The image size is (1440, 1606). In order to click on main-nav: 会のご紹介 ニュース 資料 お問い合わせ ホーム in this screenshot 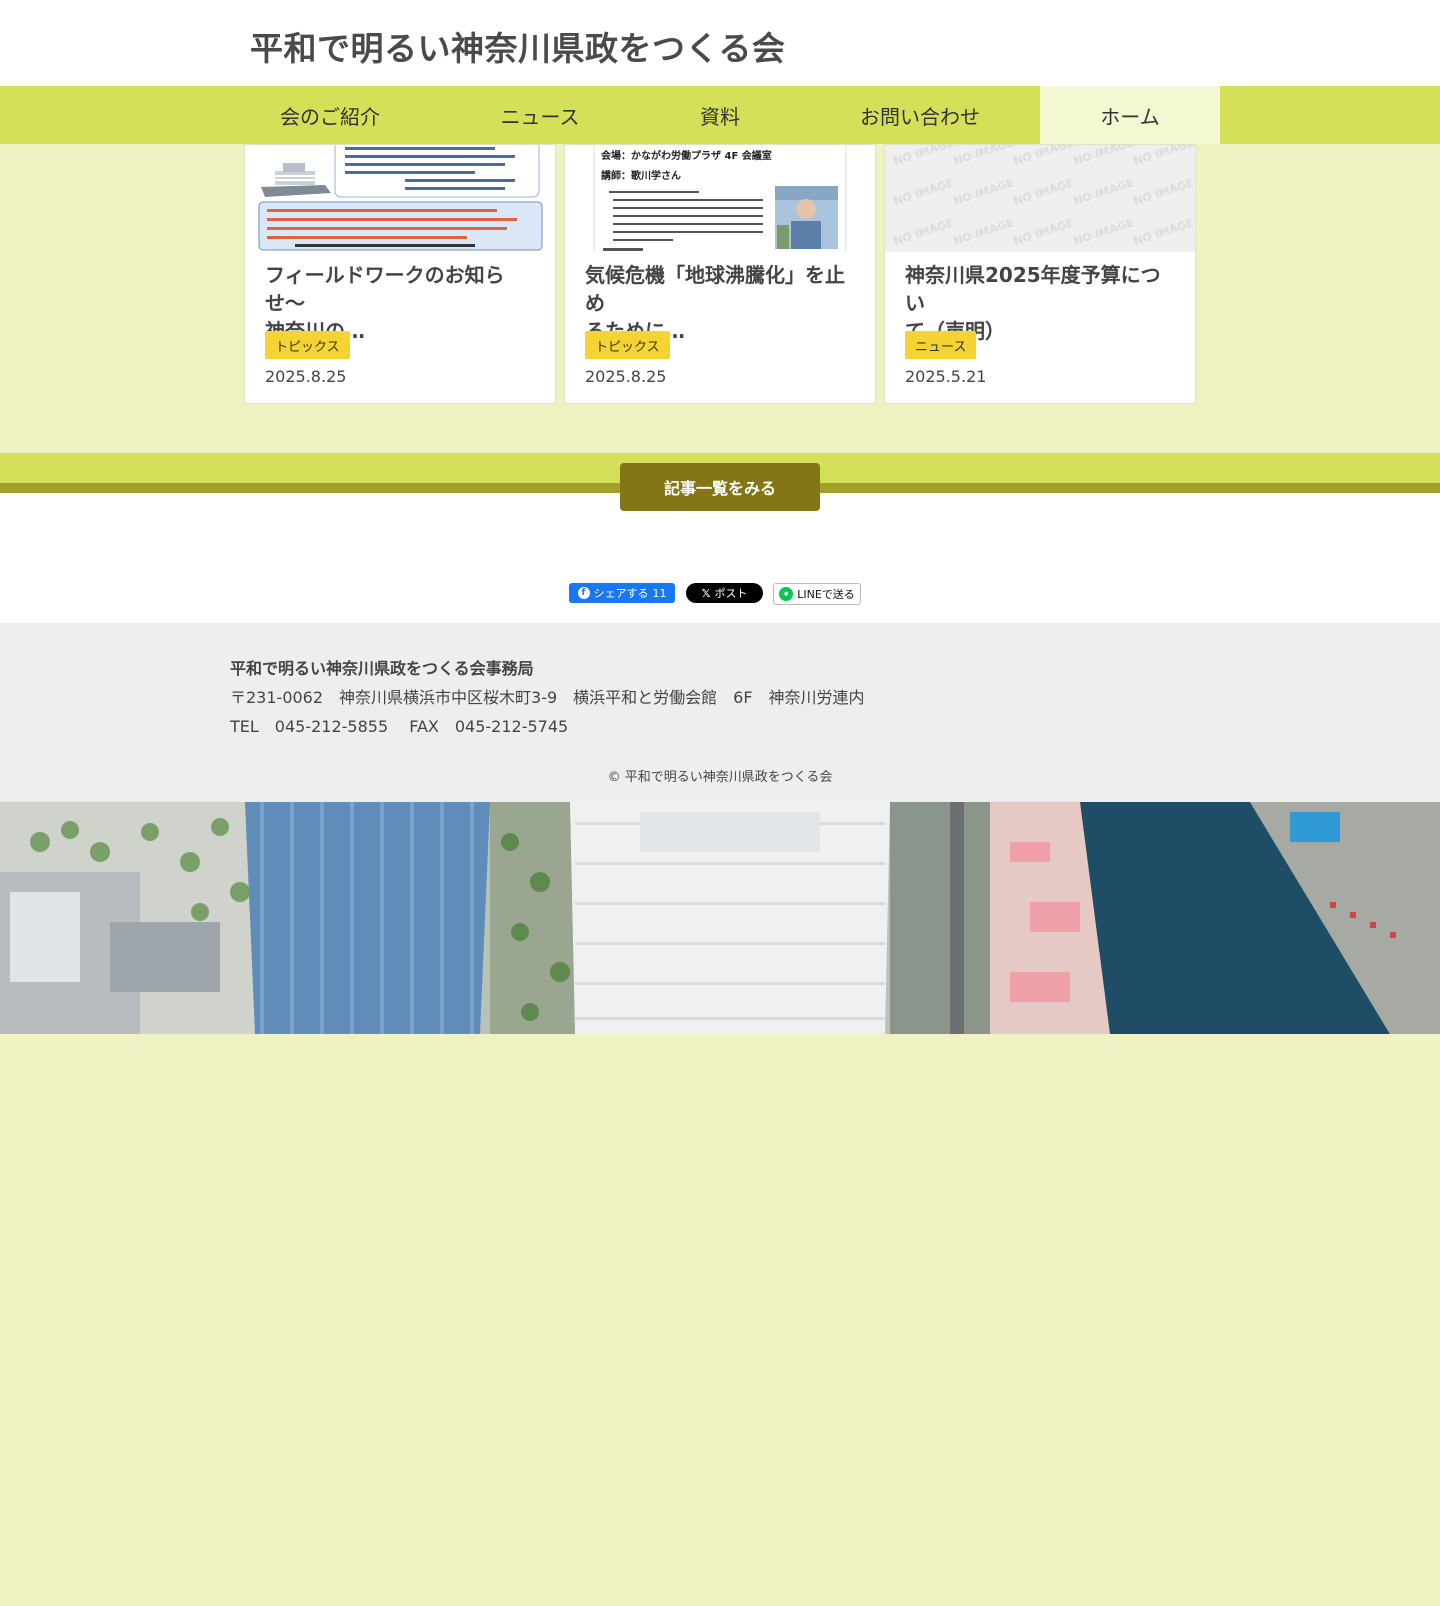, I will do `click(720, 115)`.